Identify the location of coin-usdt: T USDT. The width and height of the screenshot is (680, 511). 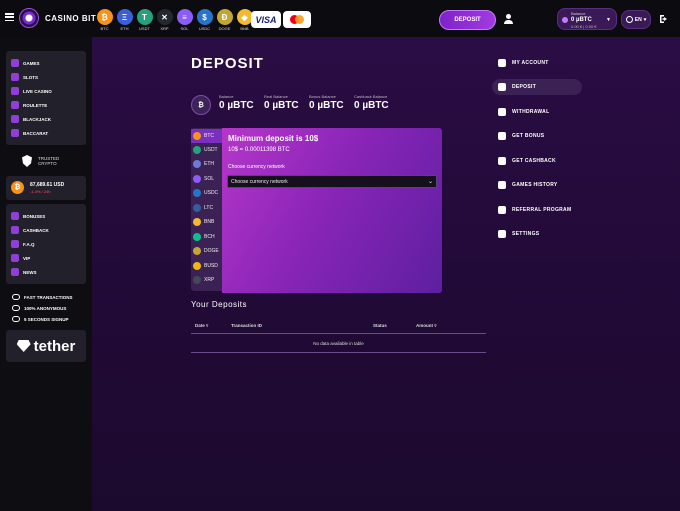
(144, 20).